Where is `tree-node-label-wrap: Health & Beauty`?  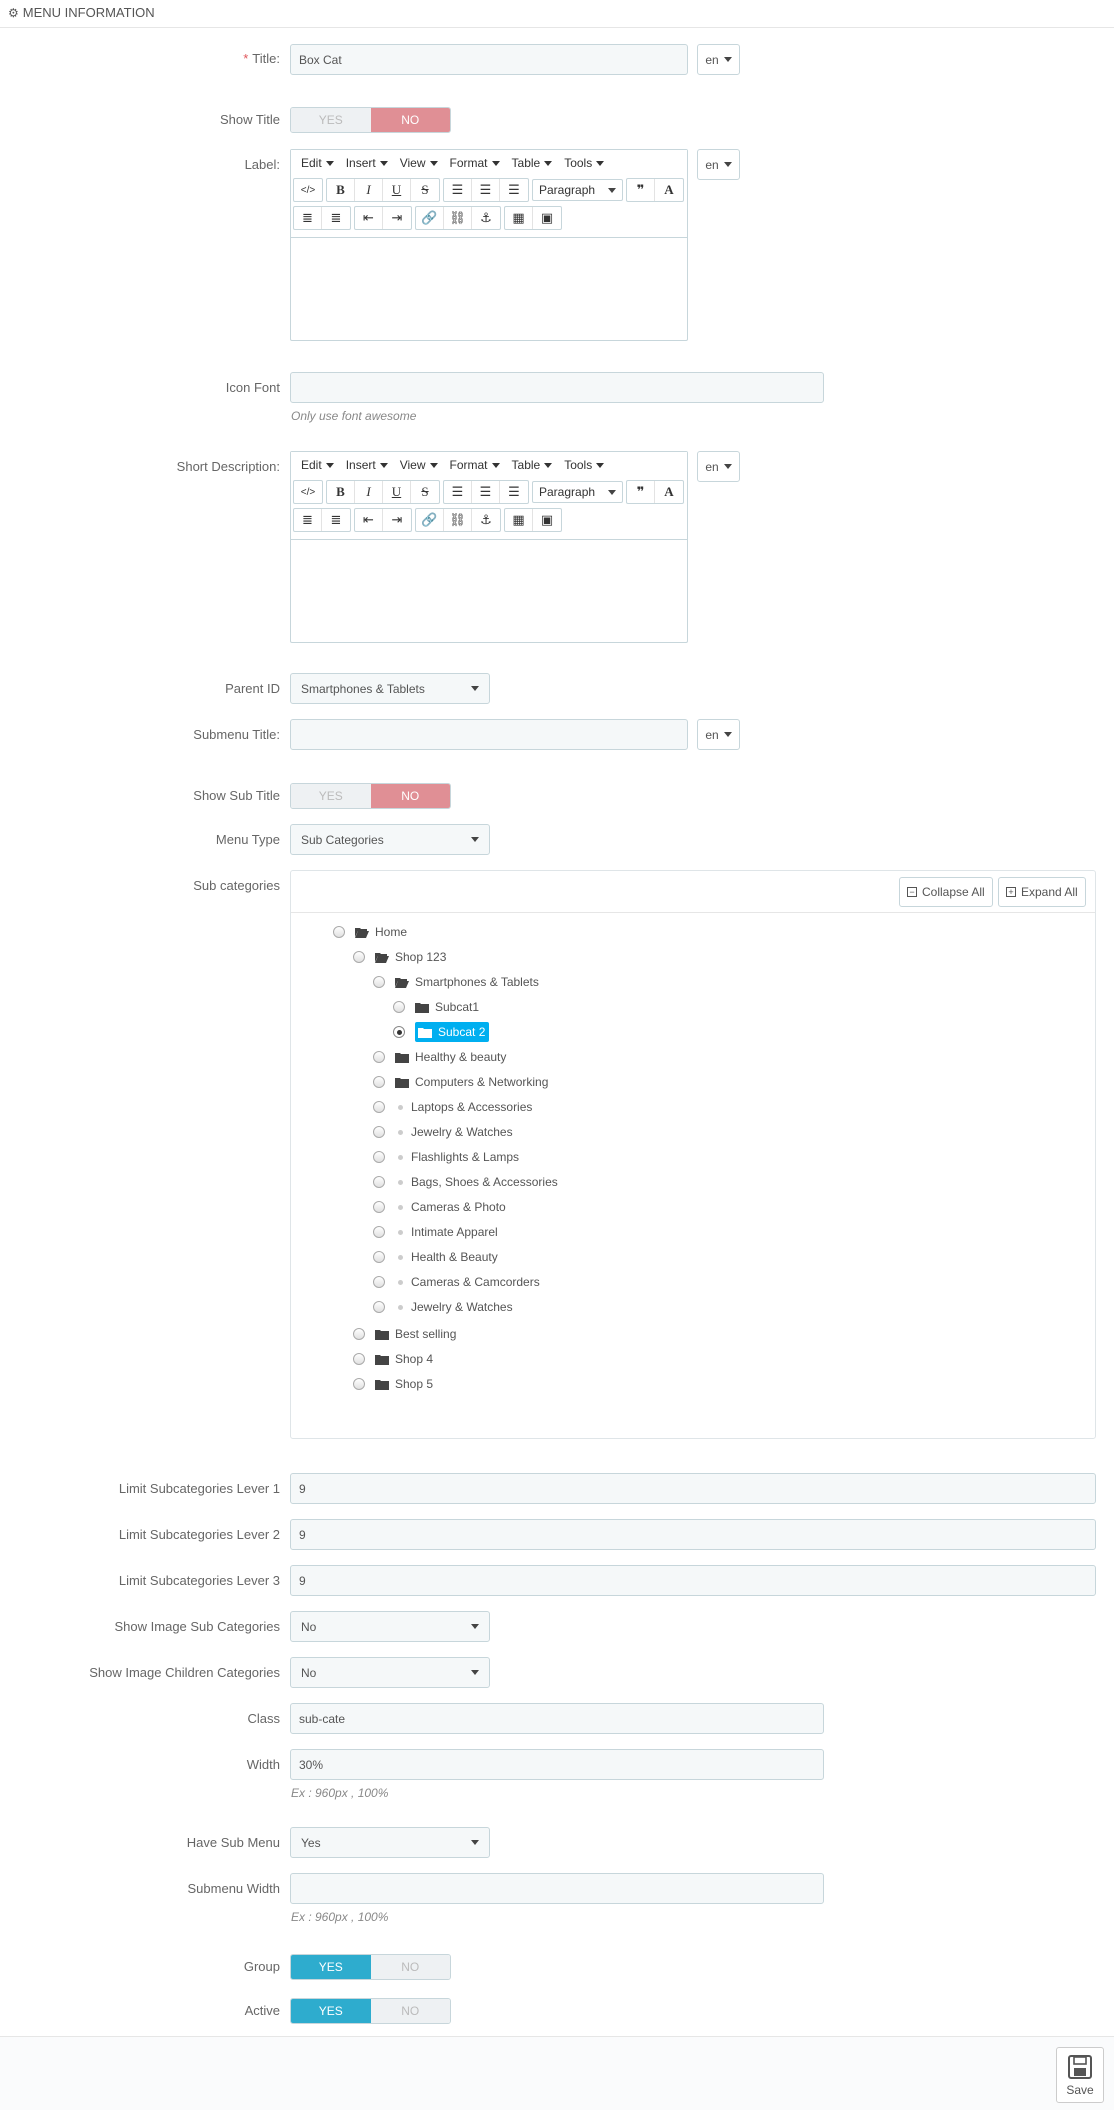
tree-node-label-wrap: Health & Beauty is located at coordinates (446, 1257).